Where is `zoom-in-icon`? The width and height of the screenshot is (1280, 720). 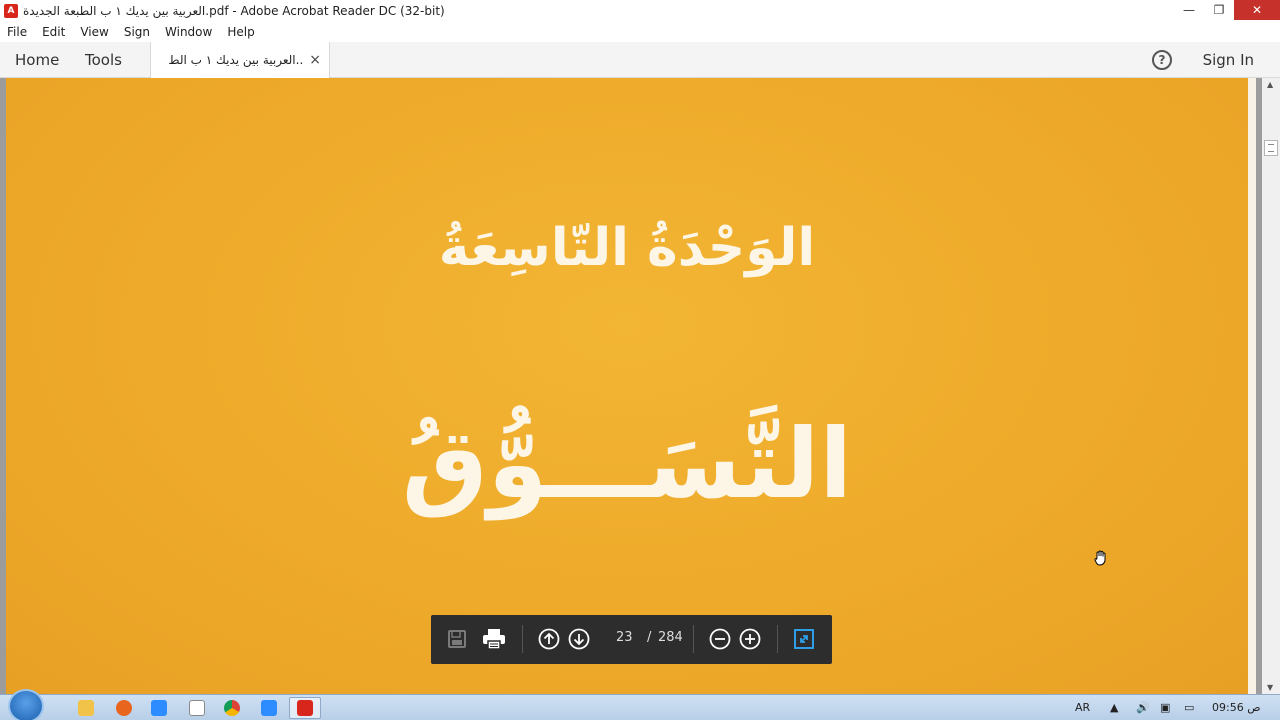
zoom-in-icon is located at coordinates (750, 639).